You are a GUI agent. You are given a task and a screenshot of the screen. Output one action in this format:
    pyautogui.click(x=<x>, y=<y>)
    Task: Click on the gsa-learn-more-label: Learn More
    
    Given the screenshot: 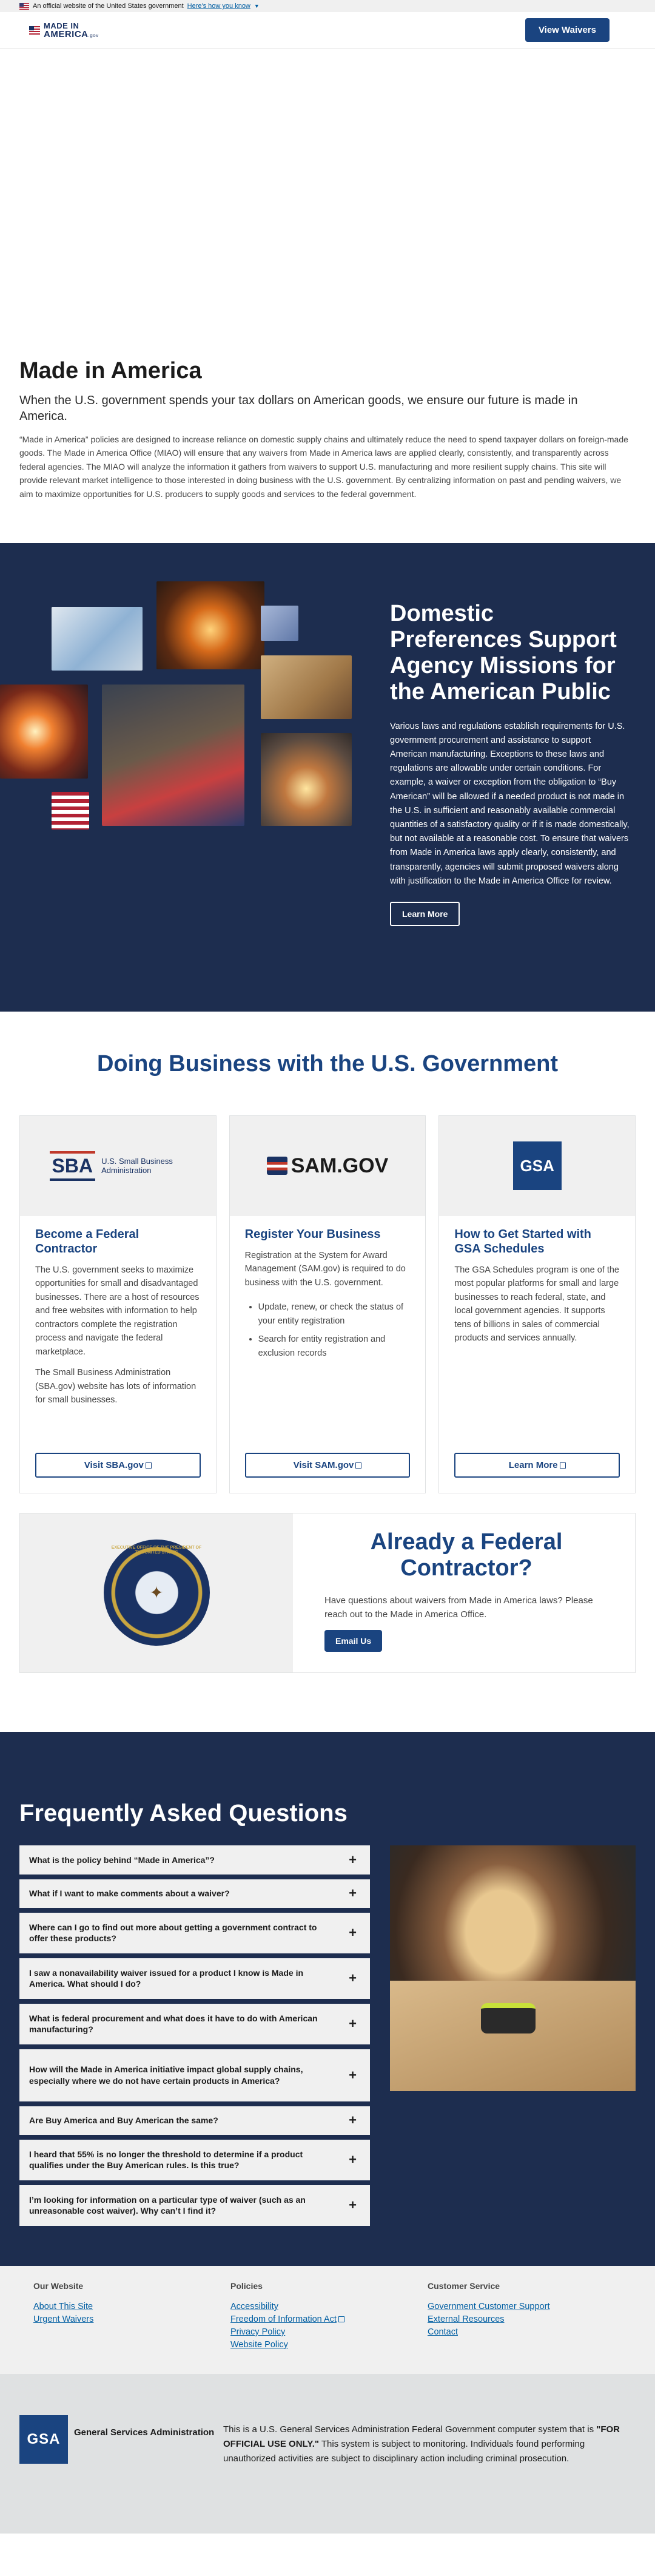 What is the action you would take?
    pyautogui.click(x=533, y=1464)
    